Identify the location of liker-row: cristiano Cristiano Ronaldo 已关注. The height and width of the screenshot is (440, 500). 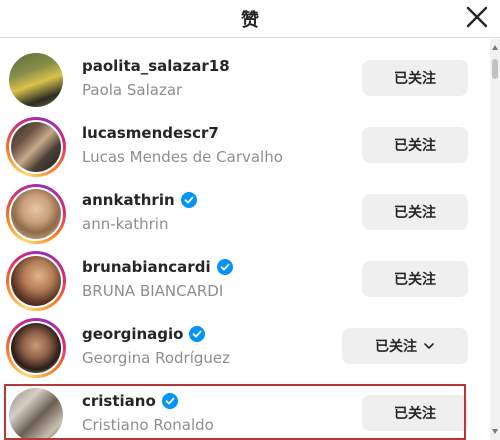
(245, 409).